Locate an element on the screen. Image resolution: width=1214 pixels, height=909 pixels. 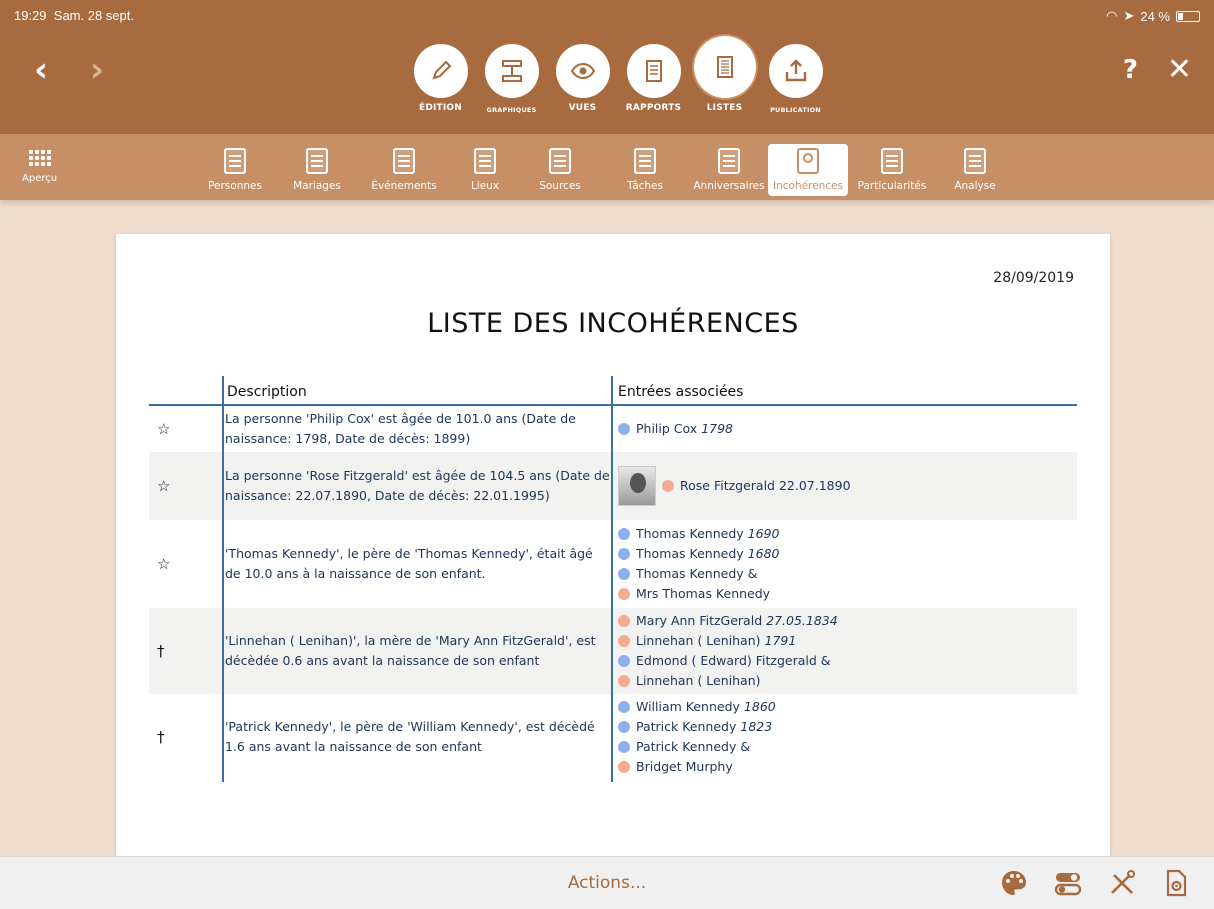
header-entries: Entrées associées is located at coordinates (681, 392).